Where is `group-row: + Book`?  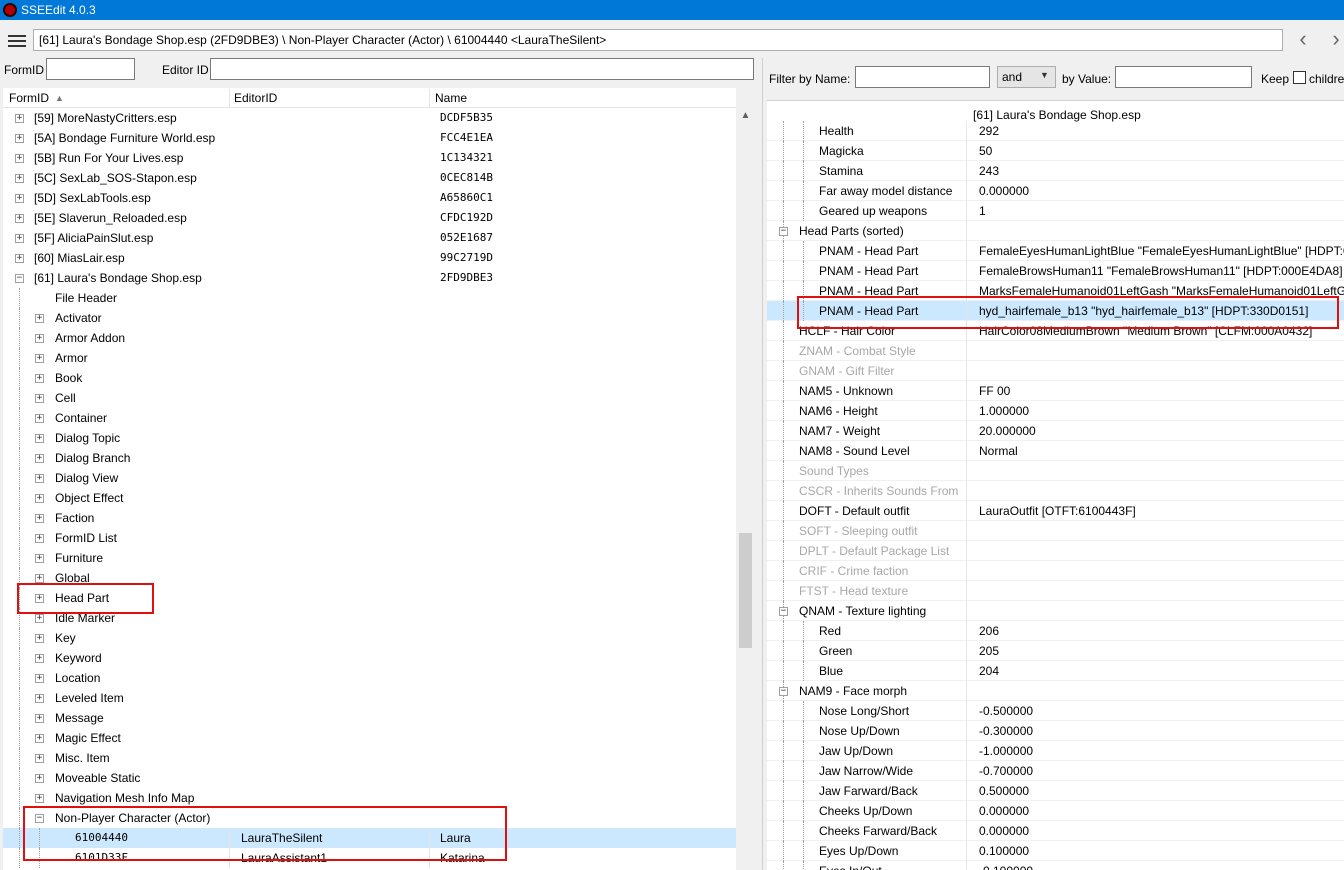 group-row: + Book is located at coordinates (369, 378).